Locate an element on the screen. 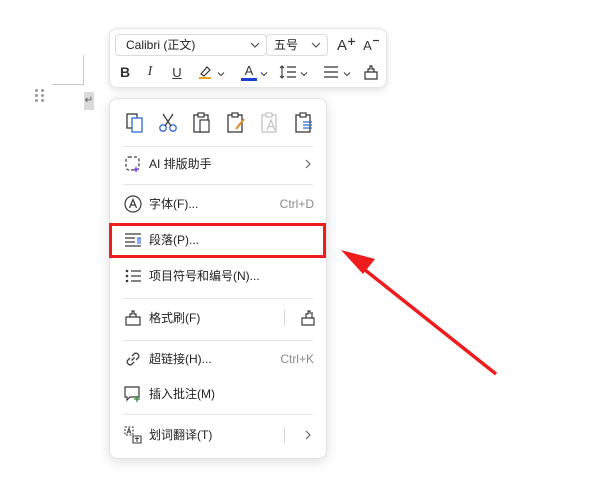  highlight-color-button is located at coordinates (205, 72).